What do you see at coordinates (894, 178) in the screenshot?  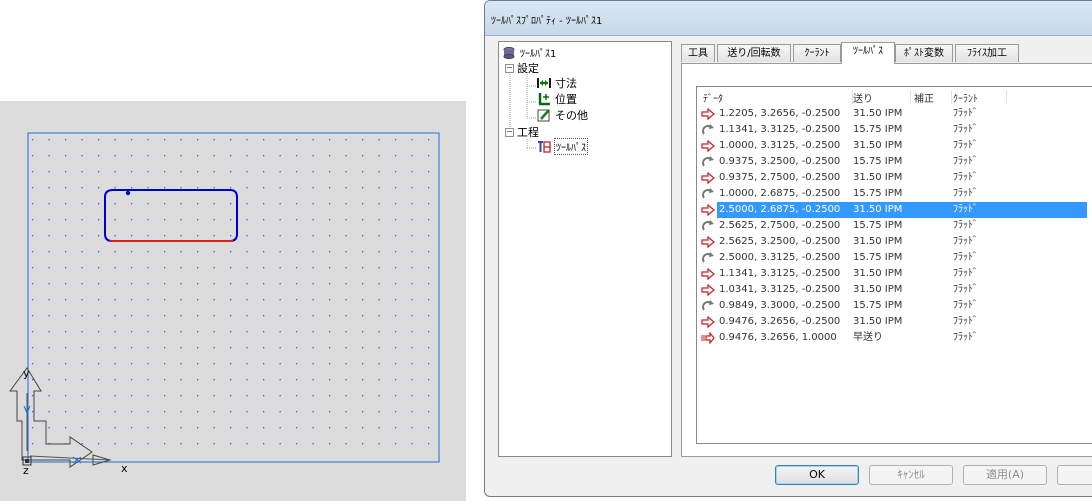 I see `toolpath-row: 0.9375, 2.7500, -0.2500 31.50 IPM ﾌﾗｯﾄﾞ` at bounding box center [894, 178].